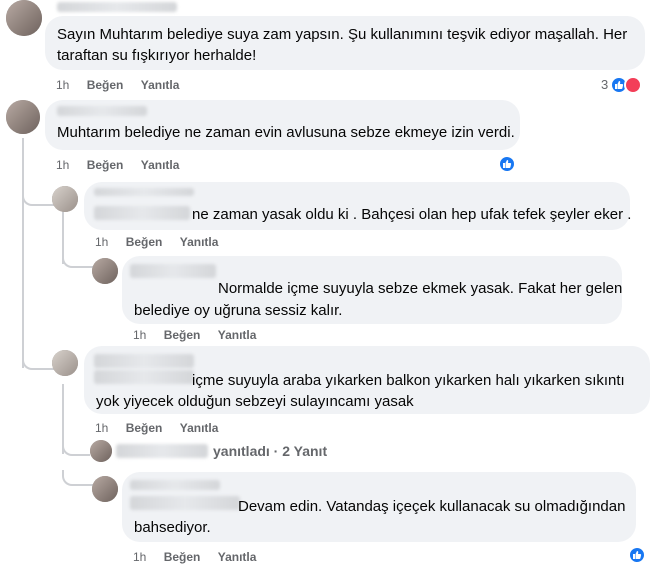 The image size is (665, 576). What do you see at coordinates (633, 85) in the screenshot?
I see `love-reaction-icon` at bounding box center [633, 85].